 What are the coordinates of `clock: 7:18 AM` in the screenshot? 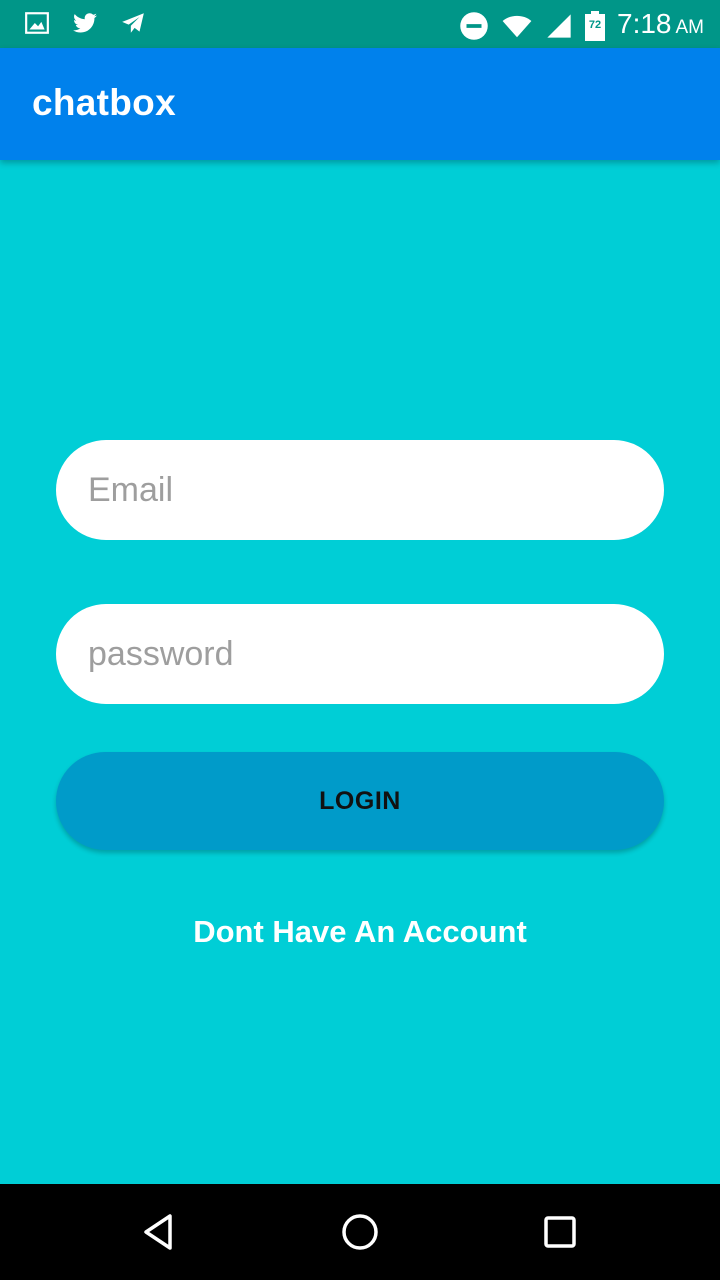 It's located at (660, 26).